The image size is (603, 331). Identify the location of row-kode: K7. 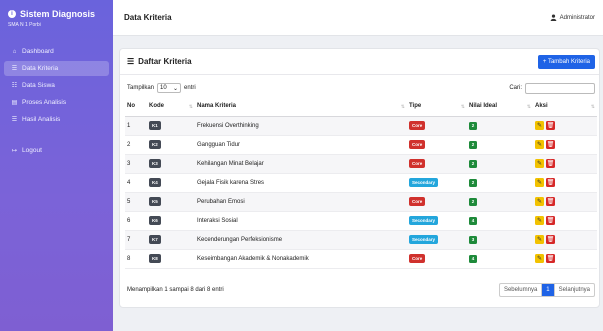
(171, 240).